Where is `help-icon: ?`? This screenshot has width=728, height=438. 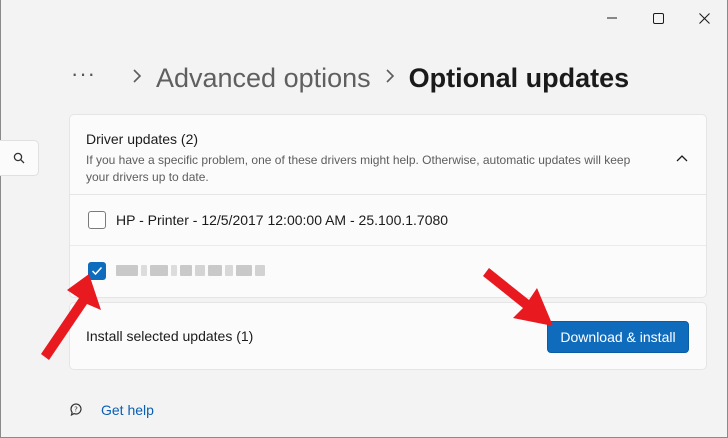
help-icon: ? is located at coordinates (76, 410).